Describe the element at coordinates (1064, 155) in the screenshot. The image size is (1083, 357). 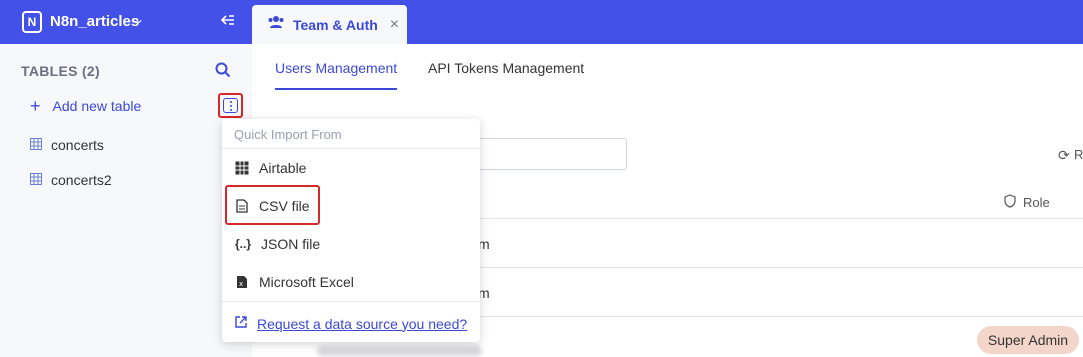
I see `reload-icon: ⟳` at that location.